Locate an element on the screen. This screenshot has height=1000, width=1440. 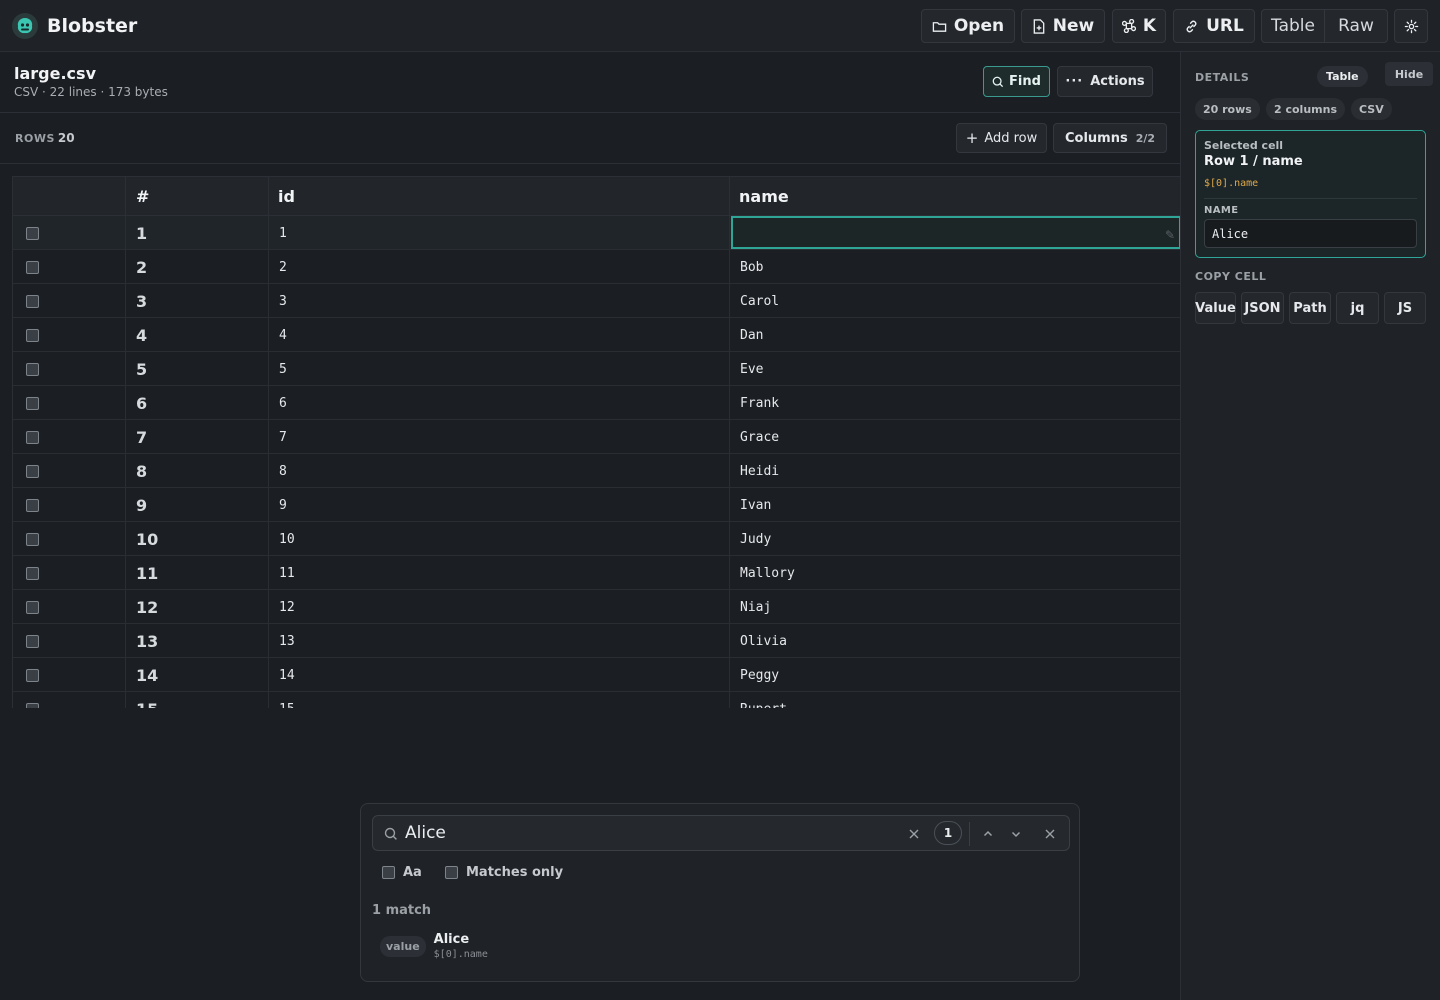
gear-icon is located at coordinates (1411, 26).